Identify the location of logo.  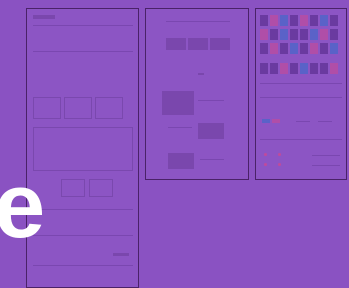
(44, 17).